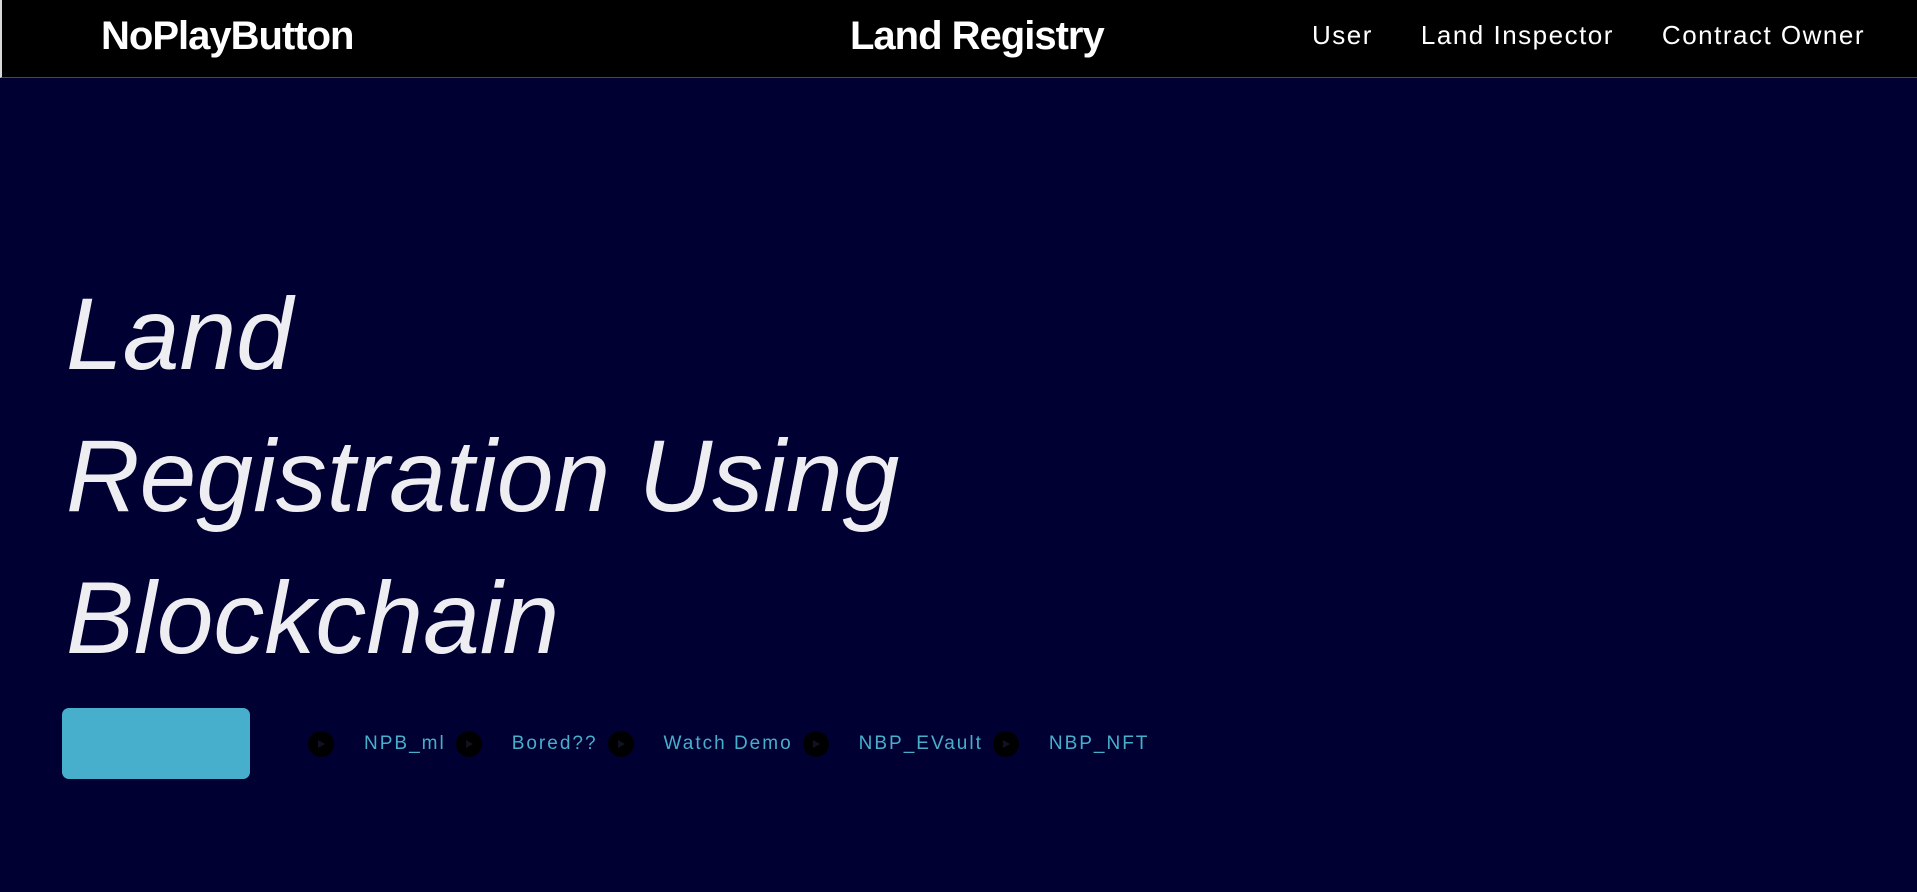 This screenshot has height=892, width=1917. I want to click on link-bored: Bored??, so click(526, 744).